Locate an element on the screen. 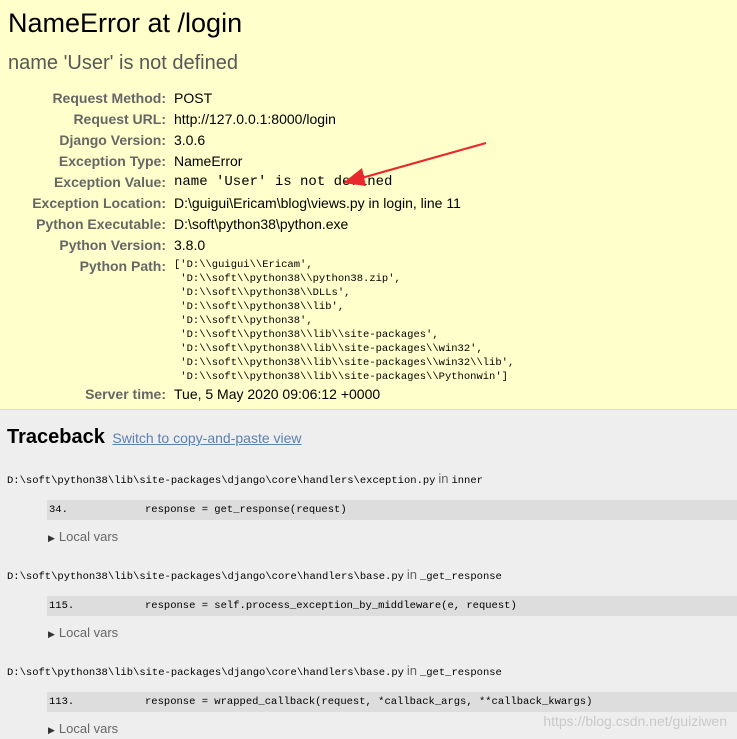 This screenshot has width=737, height=739. frame-context-line: 34. response = get_response(request) is located at coordinates (392, 510).